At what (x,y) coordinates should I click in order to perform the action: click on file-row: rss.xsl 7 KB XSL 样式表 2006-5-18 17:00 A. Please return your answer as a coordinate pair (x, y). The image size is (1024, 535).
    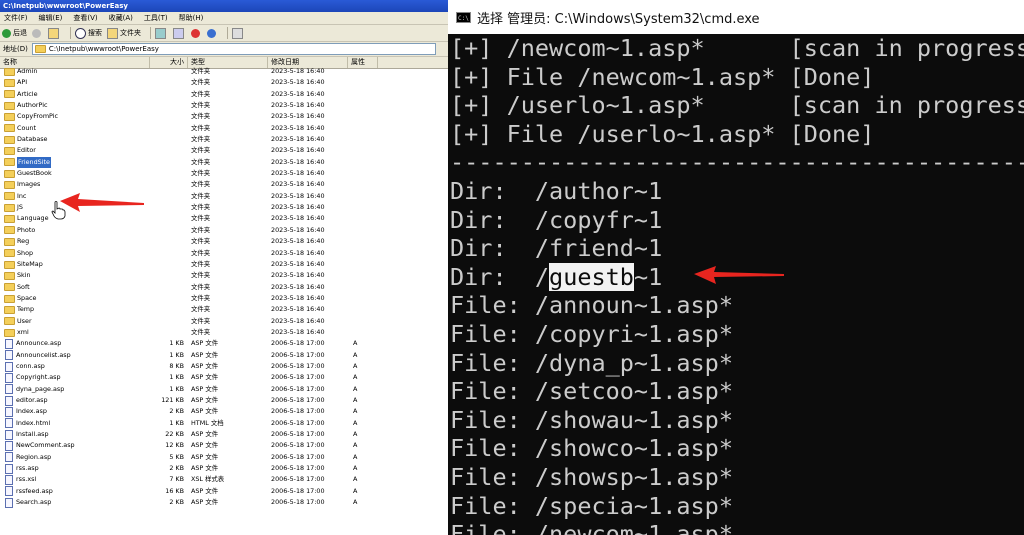
    Looking at the image, I should click on (224, 480).